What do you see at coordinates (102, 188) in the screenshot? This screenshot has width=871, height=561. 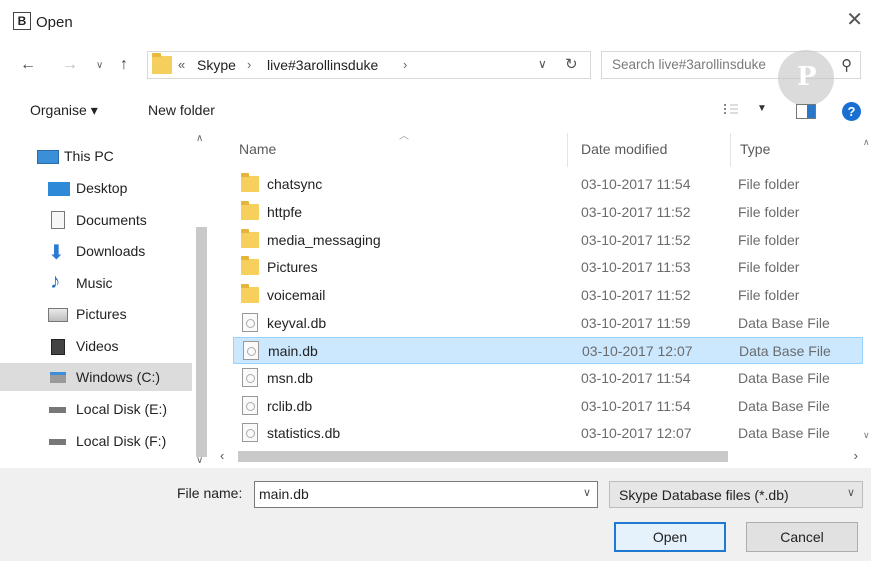 I see `nav-item-label: Desktop` at bounding box center [102, 188].